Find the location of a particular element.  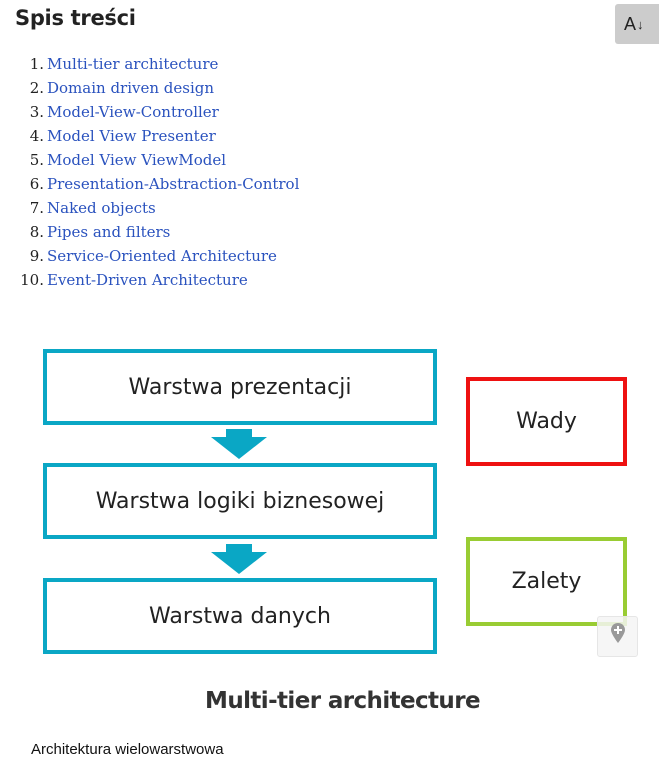

section-text: Architektura wielowarstwowa is located at coordinates (127, 749).